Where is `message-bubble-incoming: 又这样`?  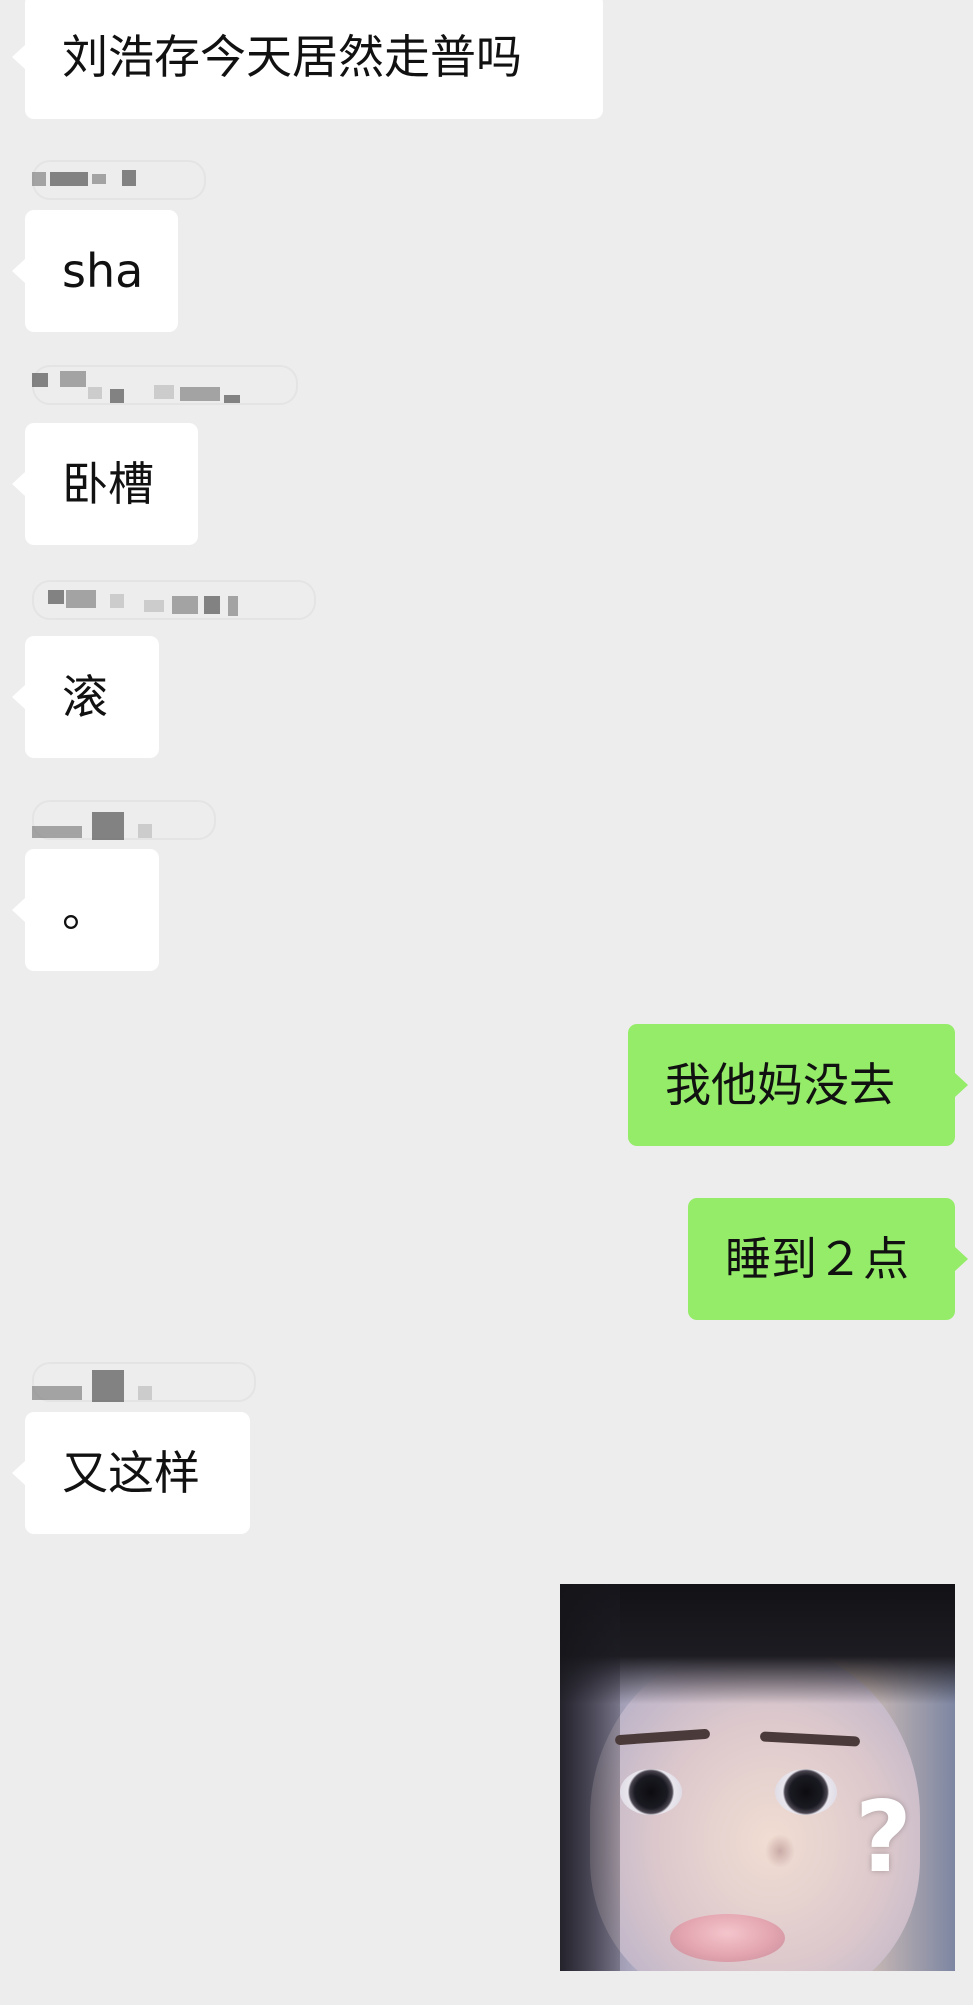 message-bubble-incoming: 又这样 is located at coordinates (137, 1473).